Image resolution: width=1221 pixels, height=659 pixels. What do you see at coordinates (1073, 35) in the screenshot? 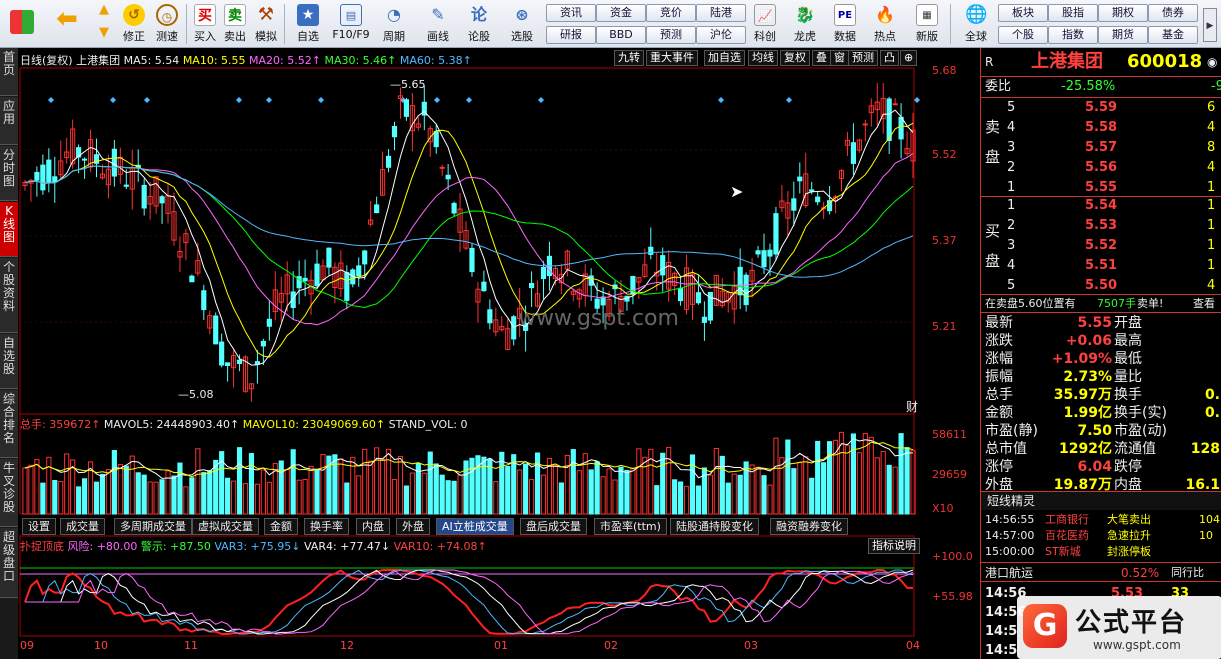
I see `indices-button: 指数` at bounding box center [1073, 35].